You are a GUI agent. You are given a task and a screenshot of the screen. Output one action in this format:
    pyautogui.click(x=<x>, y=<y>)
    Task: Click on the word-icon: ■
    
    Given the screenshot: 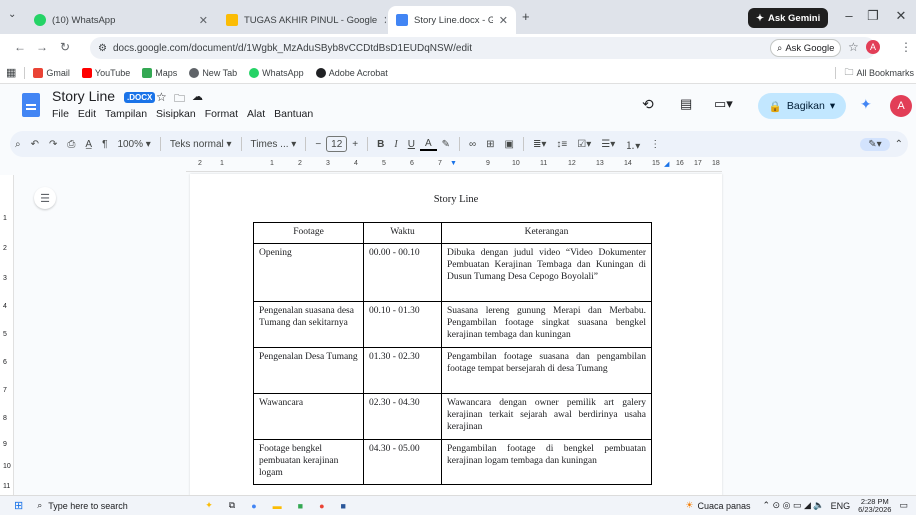 What is the action you would take?
    pyautogui.click(x=343, y=506)
    